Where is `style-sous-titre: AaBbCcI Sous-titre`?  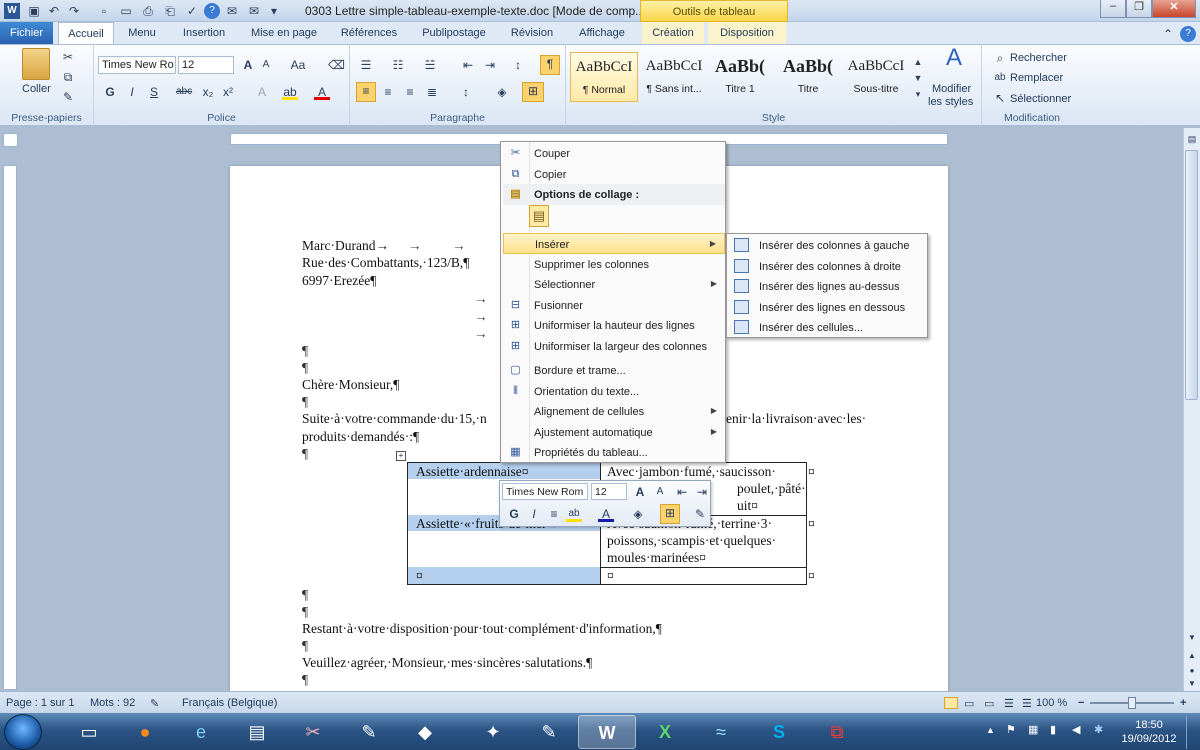 style-sous-titre: AaBbCcI Sous-titre is located at coordinates (876, 77).